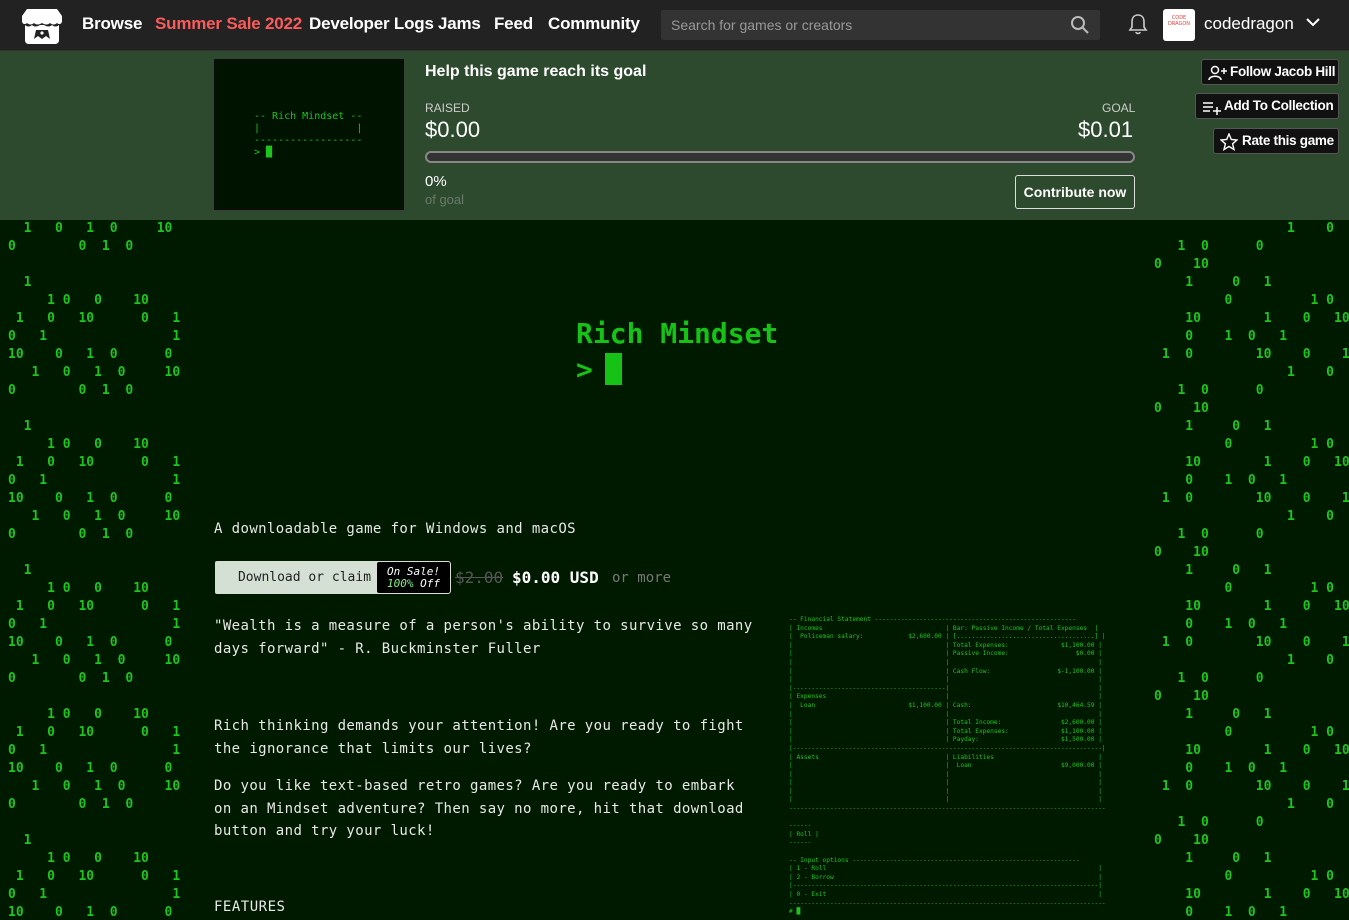  Describe the element at coordinates (677, 333) in the screenshot. I see `hero-title: Rich Mindset` at that location.